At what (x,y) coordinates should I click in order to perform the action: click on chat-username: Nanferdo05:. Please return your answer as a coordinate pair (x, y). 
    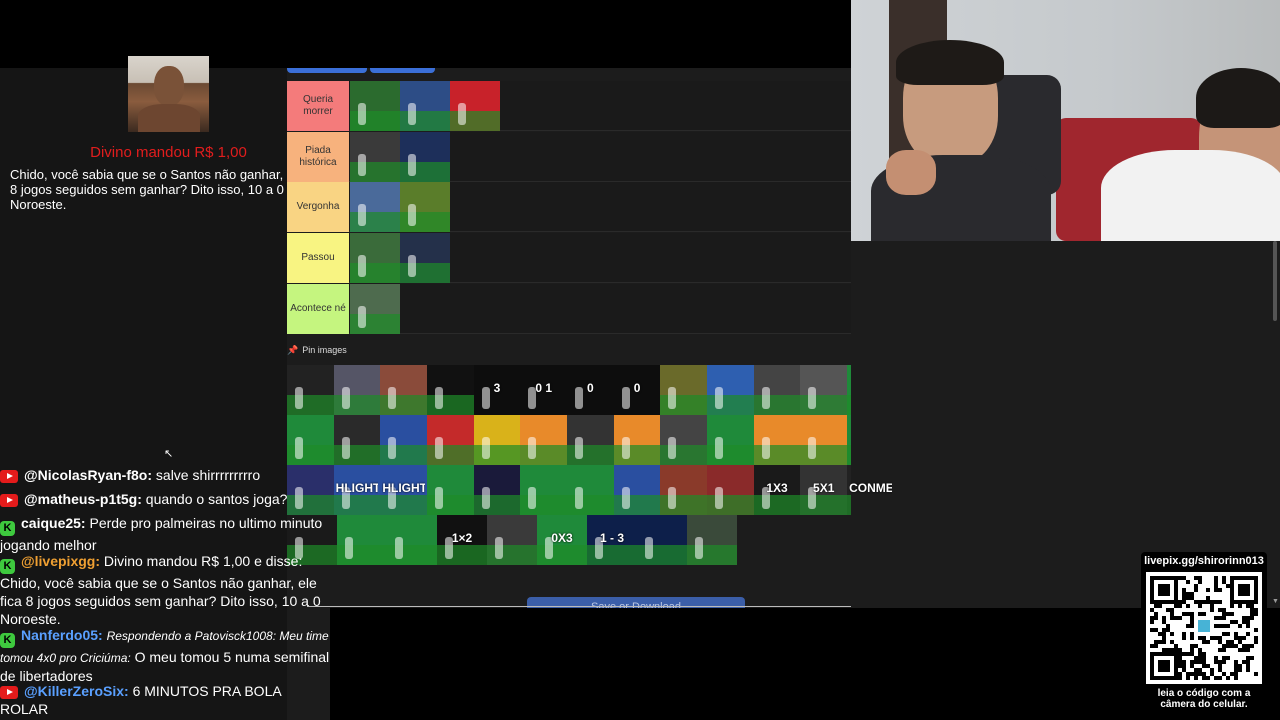
    Looking at the image, I should click on (62, 635).